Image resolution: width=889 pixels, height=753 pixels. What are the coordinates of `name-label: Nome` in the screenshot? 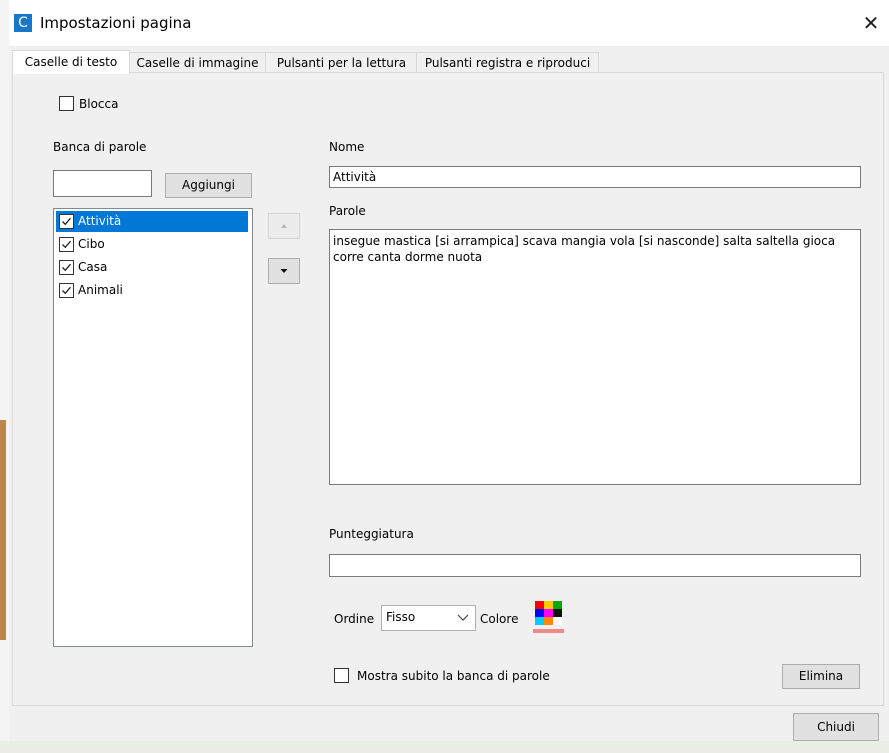 It's located at (347, 147).